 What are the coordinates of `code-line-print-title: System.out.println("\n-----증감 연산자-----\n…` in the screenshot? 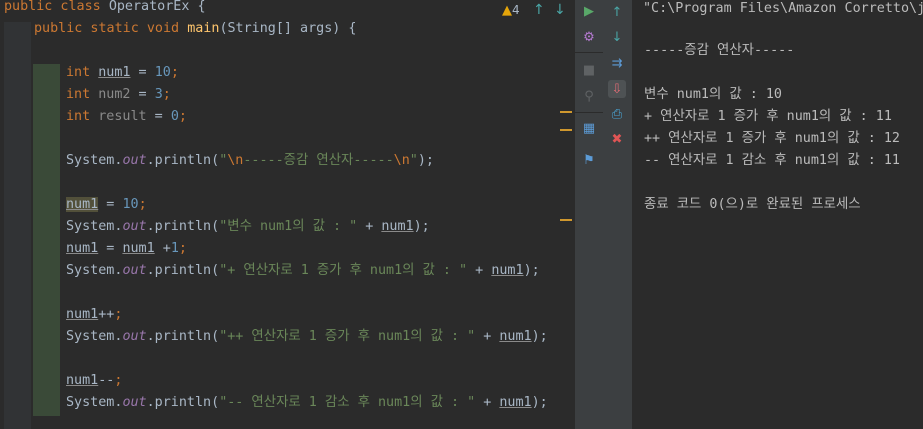 It's located at (250, 161).